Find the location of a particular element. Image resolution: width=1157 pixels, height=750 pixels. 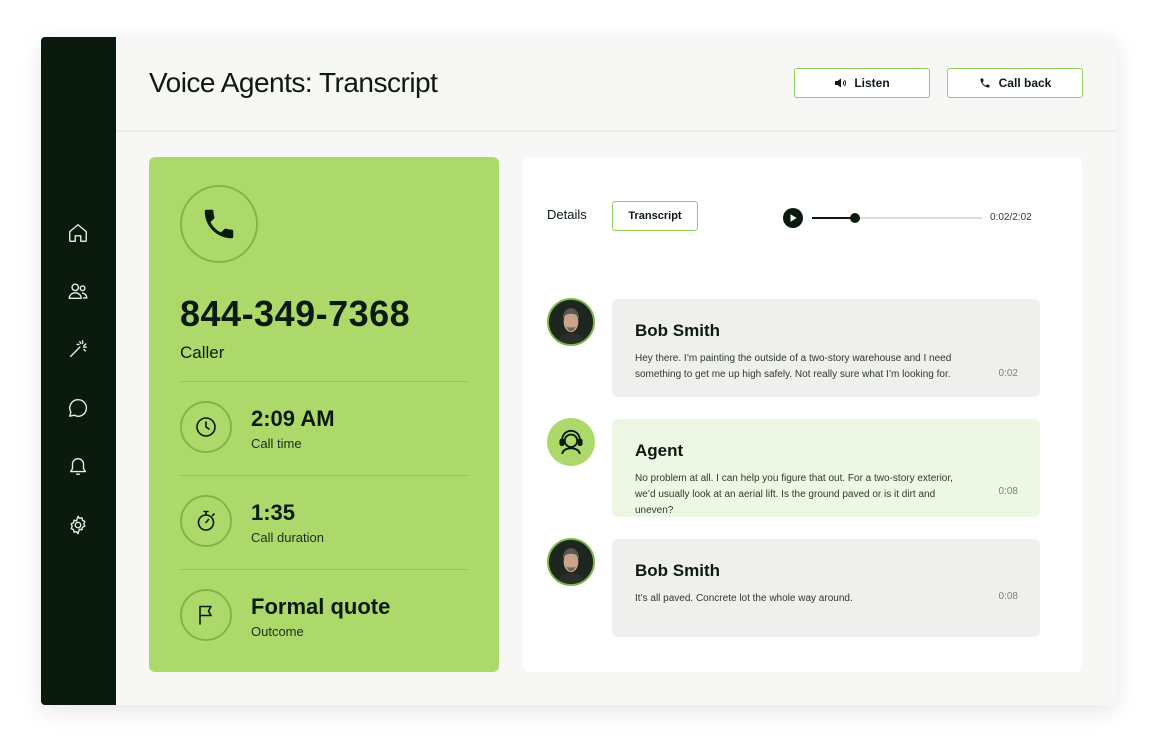

flag-icon is located at coordinates (205, 615).